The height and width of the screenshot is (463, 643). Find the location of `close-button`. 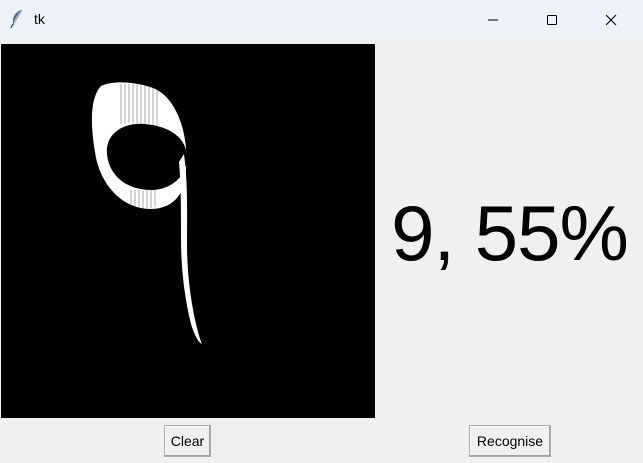

close-button is located at coordinates (611, 20).